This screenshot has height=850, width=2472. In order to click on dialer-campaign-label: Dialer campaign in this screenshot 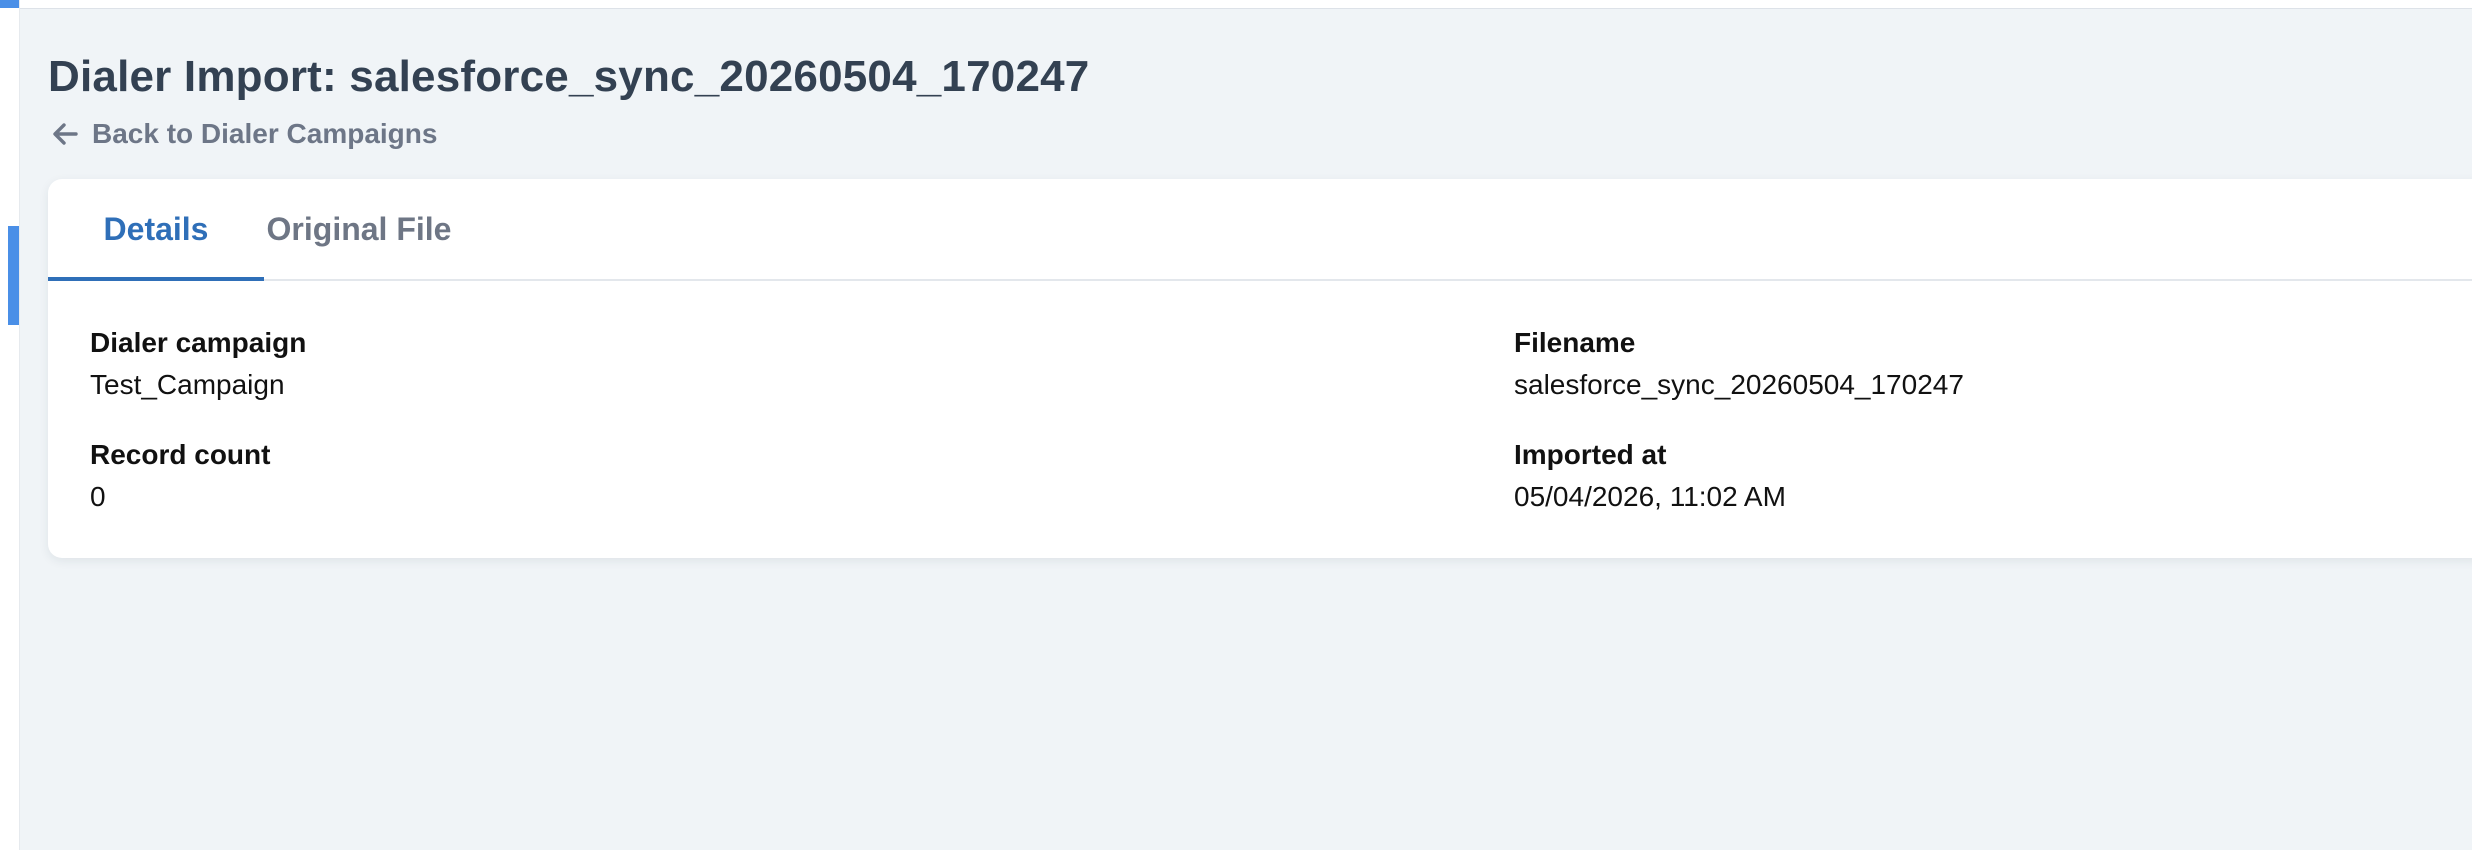, I will do `click(198, 342)`.